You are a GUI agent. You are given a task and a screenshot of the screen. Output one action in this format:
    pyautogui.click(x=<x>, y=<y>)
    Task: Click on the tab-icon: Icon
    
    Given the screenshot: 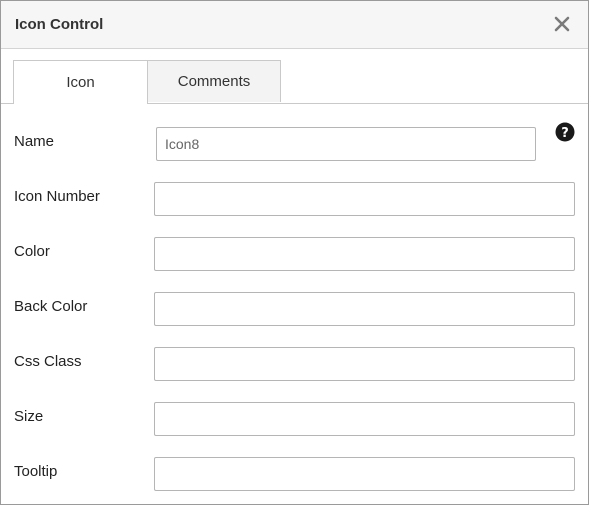 What is the action you would take?
    pyautogui.click(x=80, y=82)
    